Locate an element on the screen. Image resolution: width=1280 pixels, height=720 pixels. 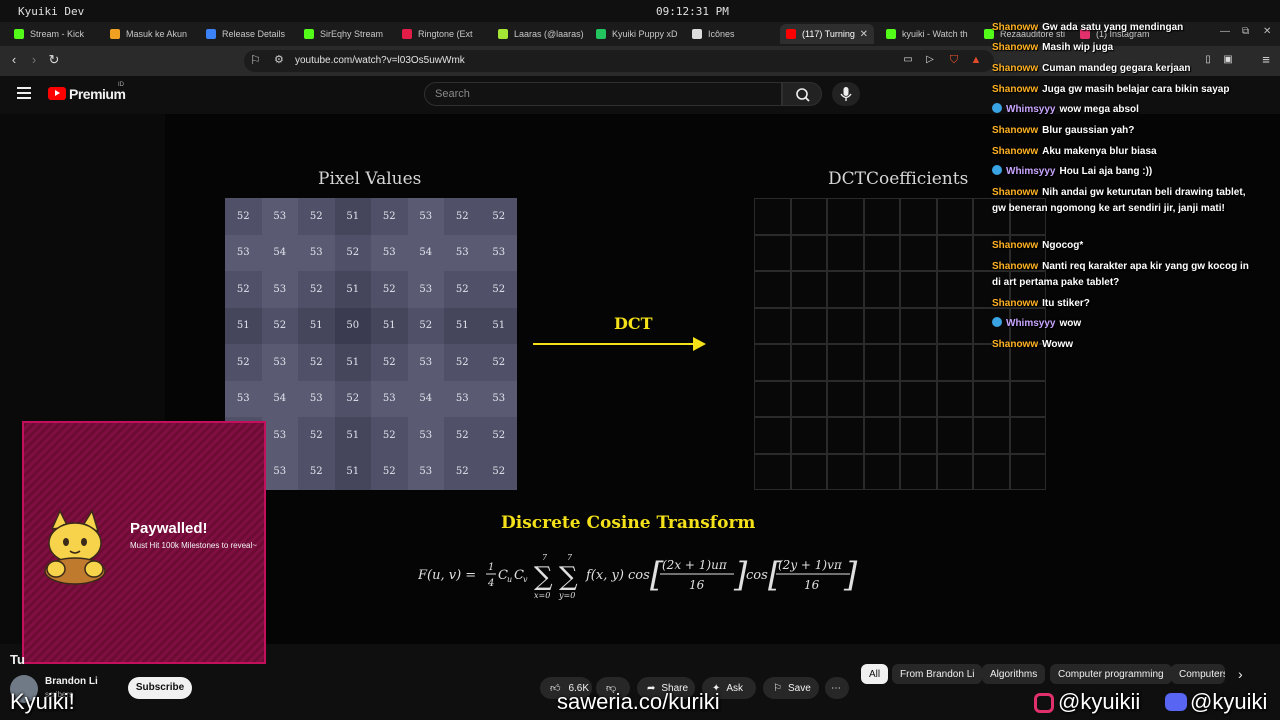
more-actions-button: ⋯ is located at coordinates (837, 688).